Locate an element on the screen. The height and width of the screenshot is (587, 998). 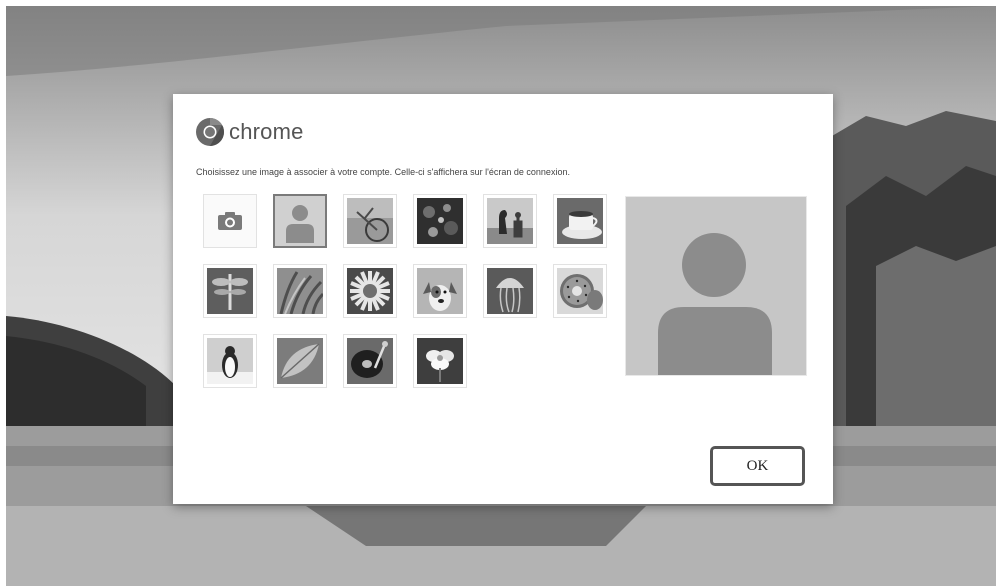
bicycle-icon is located at coordinates (370, 221).